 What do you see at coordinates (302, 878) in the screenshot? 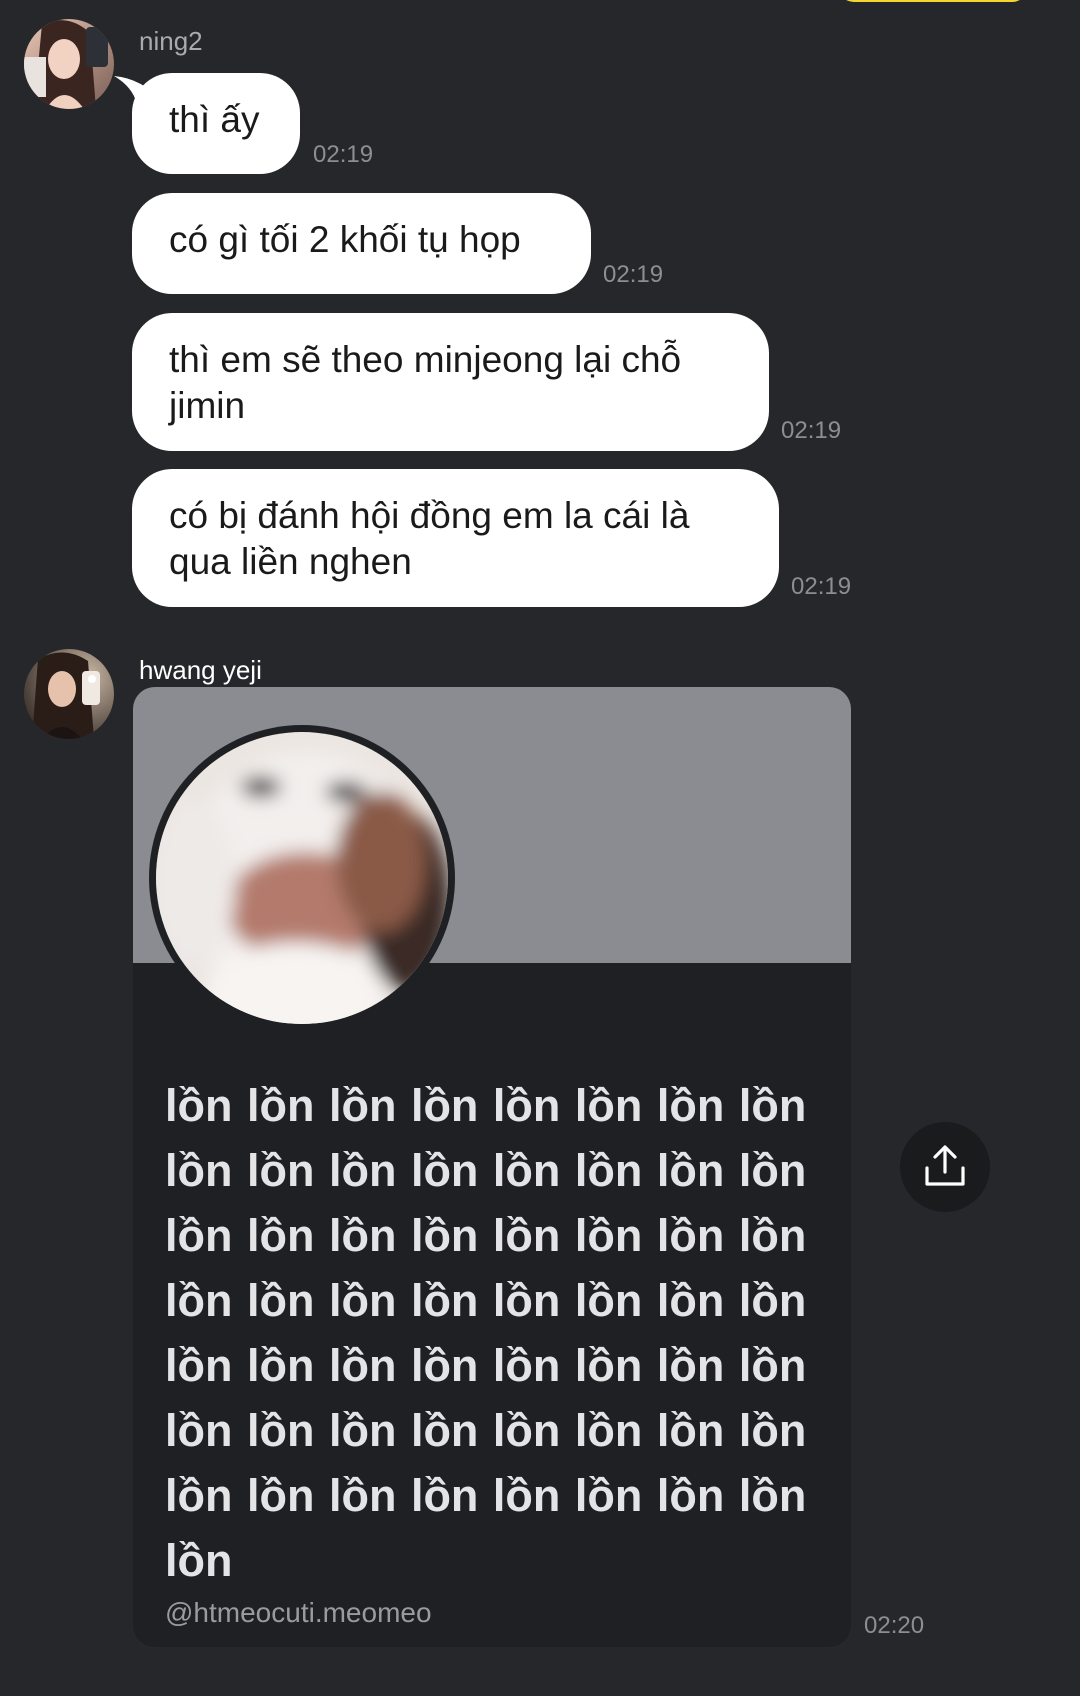
I see `post-profile-picture` at bounding box center [302, 878].